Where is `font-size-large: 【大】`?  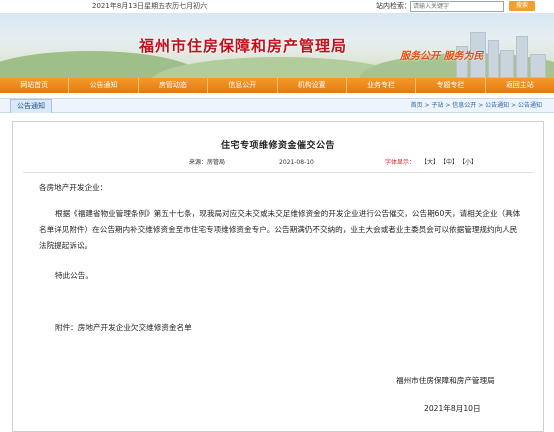 font-size-large: 【大】 is located at coordinates (430, 163).